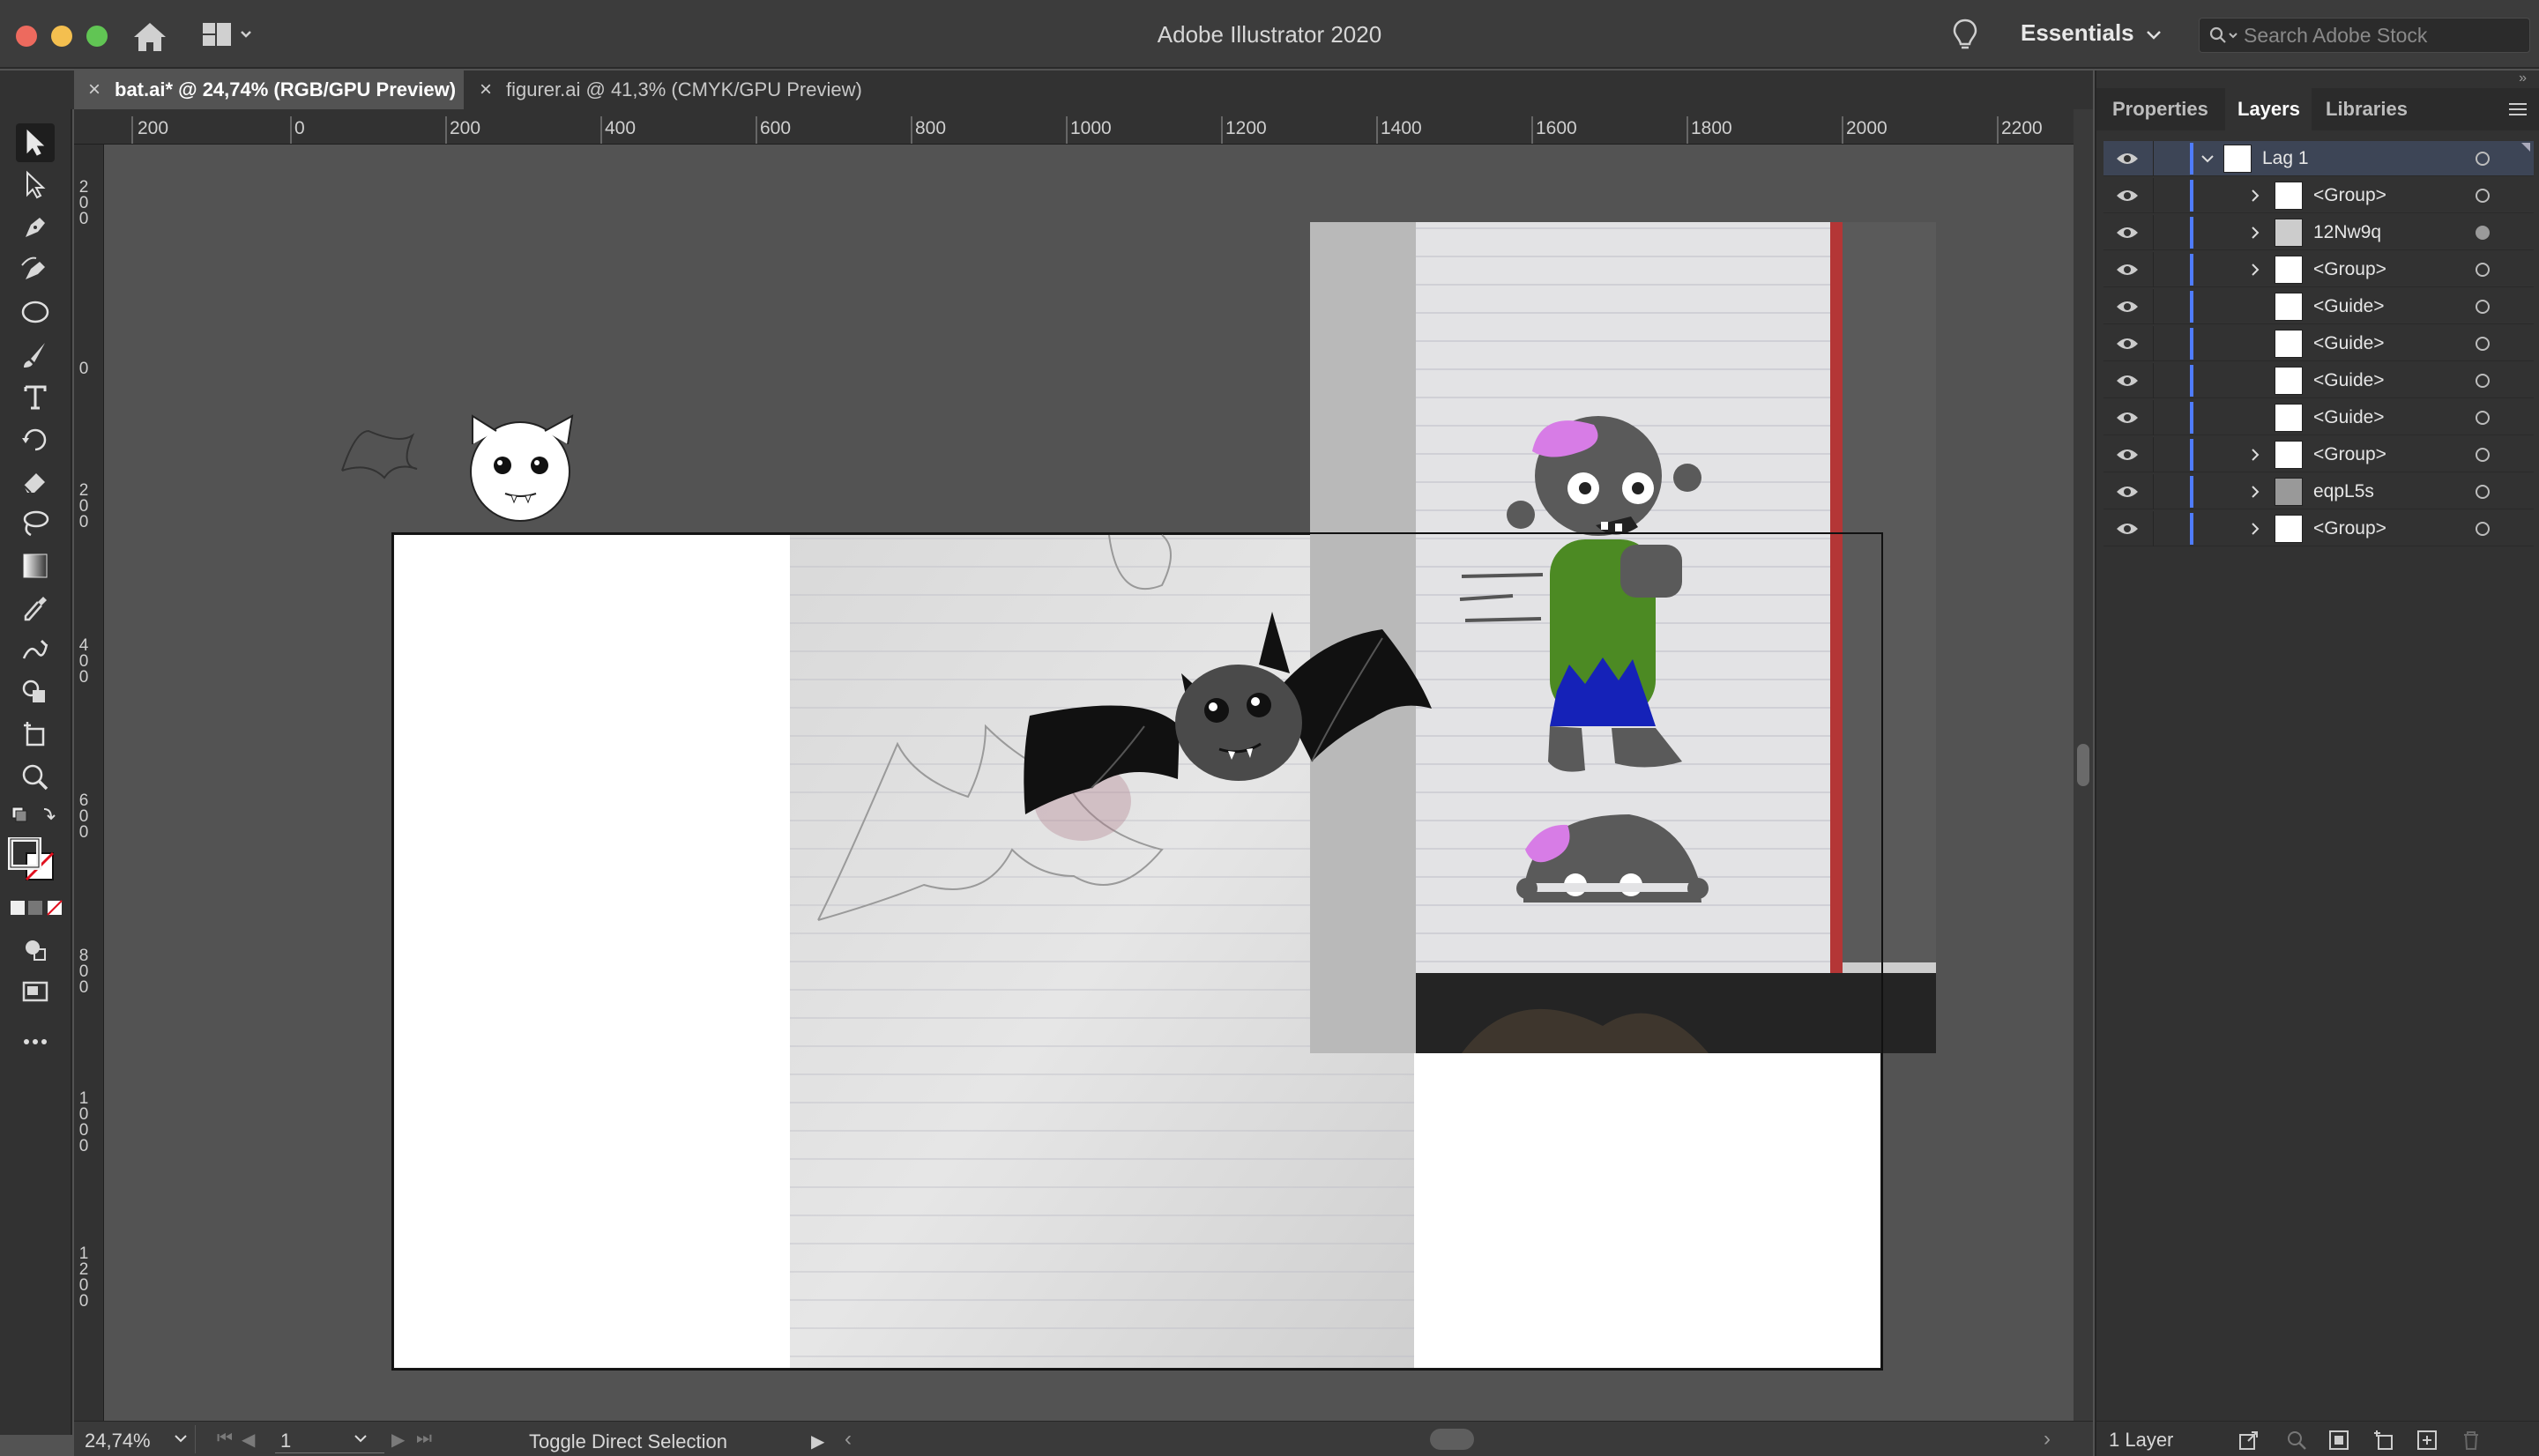  I want to click on scroll-thumb, so click(2083, 765).